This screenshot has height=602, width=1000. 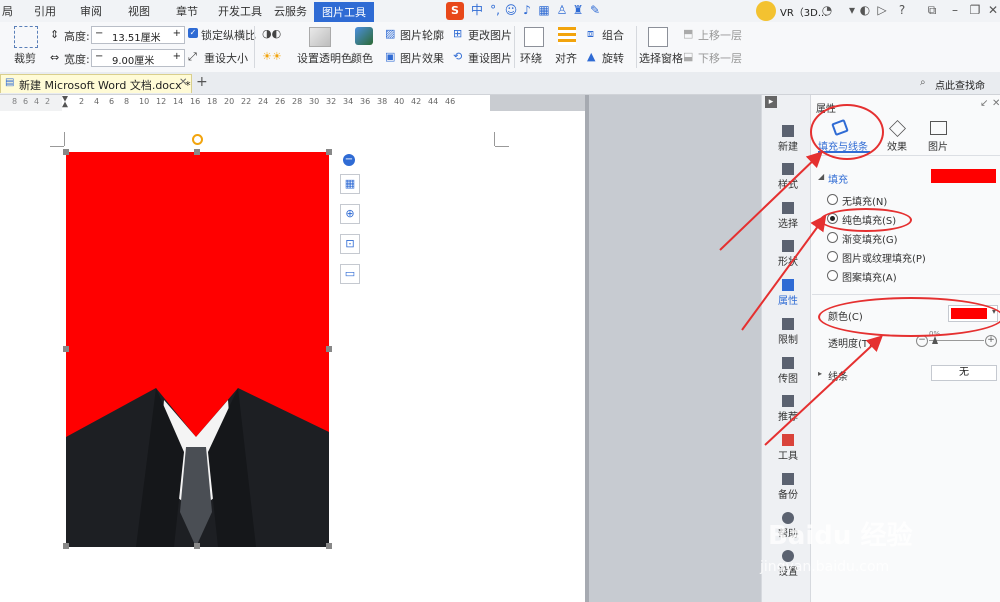 I want to click on change-picture-button: 更改图片, so click(x=490, y=35).